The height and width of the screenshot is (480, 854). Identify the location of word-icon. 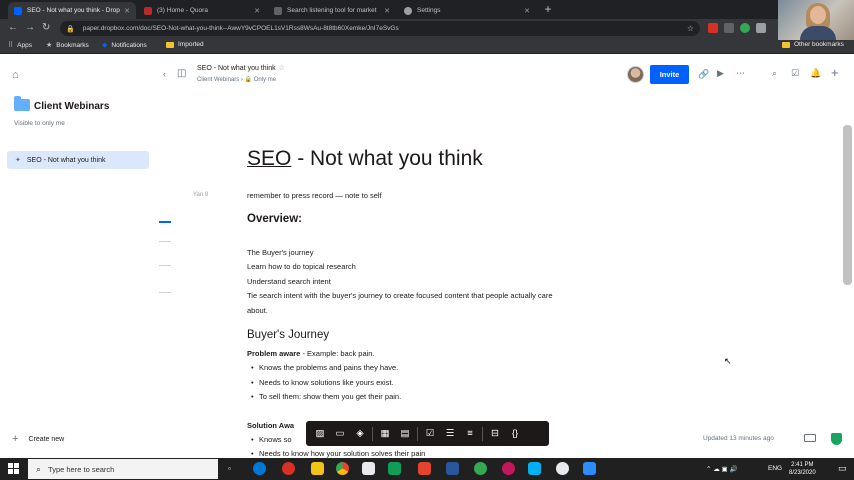
(452, 468).